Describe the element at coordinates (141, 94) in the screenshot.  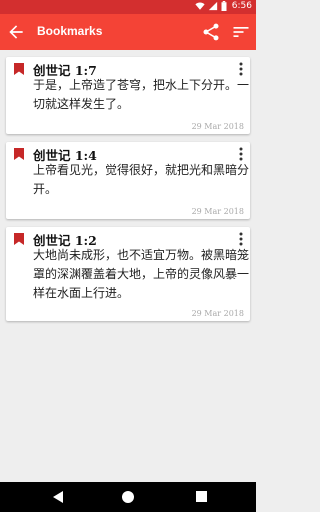
I see `bookmark-text: 于是，上帝造了苍穹，把水上下分开。一切就这样发生了。` at that location.